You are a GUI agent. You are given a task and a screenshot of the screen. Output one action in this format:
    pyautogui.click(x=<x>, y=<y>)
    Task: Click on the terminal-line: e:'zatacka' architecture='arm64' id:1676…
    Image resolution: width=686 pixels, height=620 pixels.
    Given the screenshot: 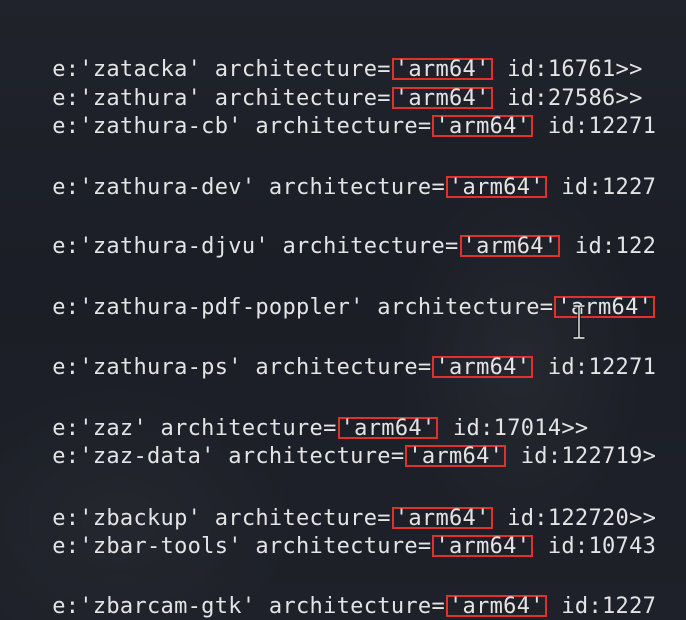 What is the action you would take?
    pyautogui.click(x=321, y=56)
    